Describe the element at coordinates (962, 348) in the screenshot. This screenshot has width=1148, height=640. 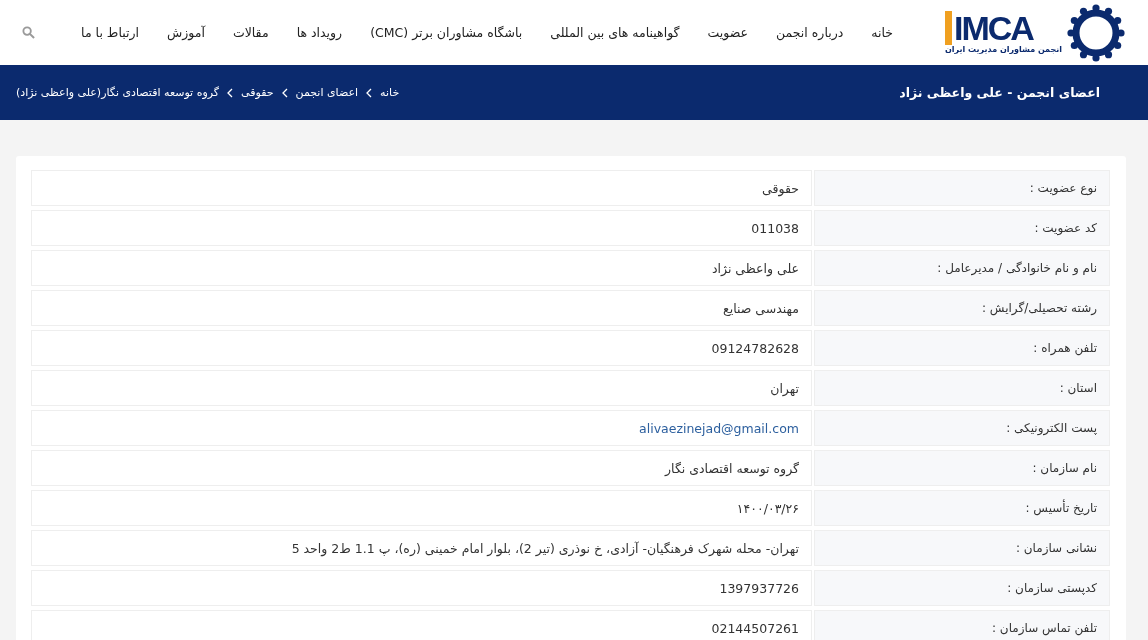
I see `field-label: تلفن همراه :` at that location.